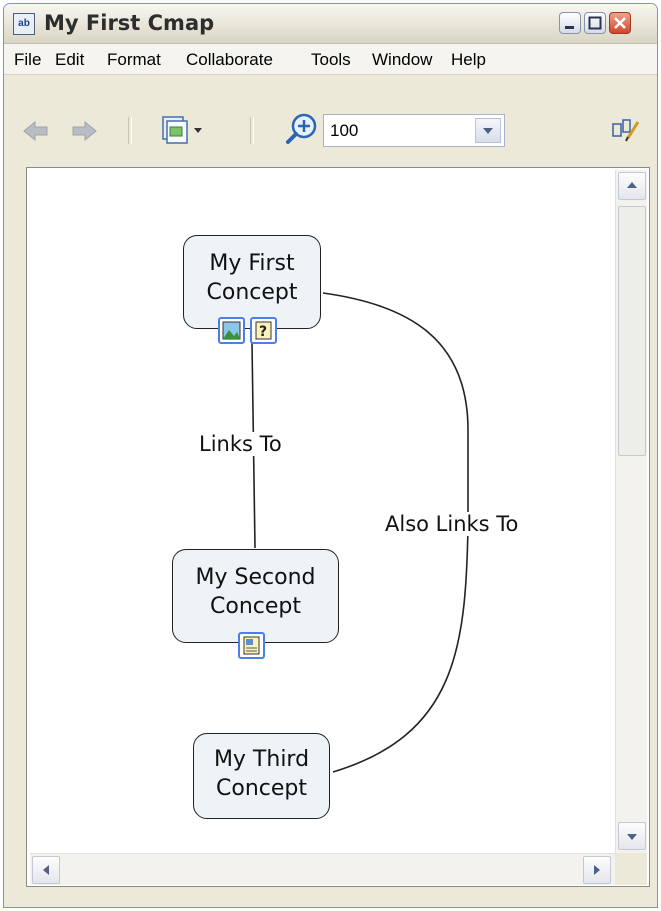 The height and width of the screenshot is (911, 661). I want to click on chevron-left-icon, so click(46, 870).